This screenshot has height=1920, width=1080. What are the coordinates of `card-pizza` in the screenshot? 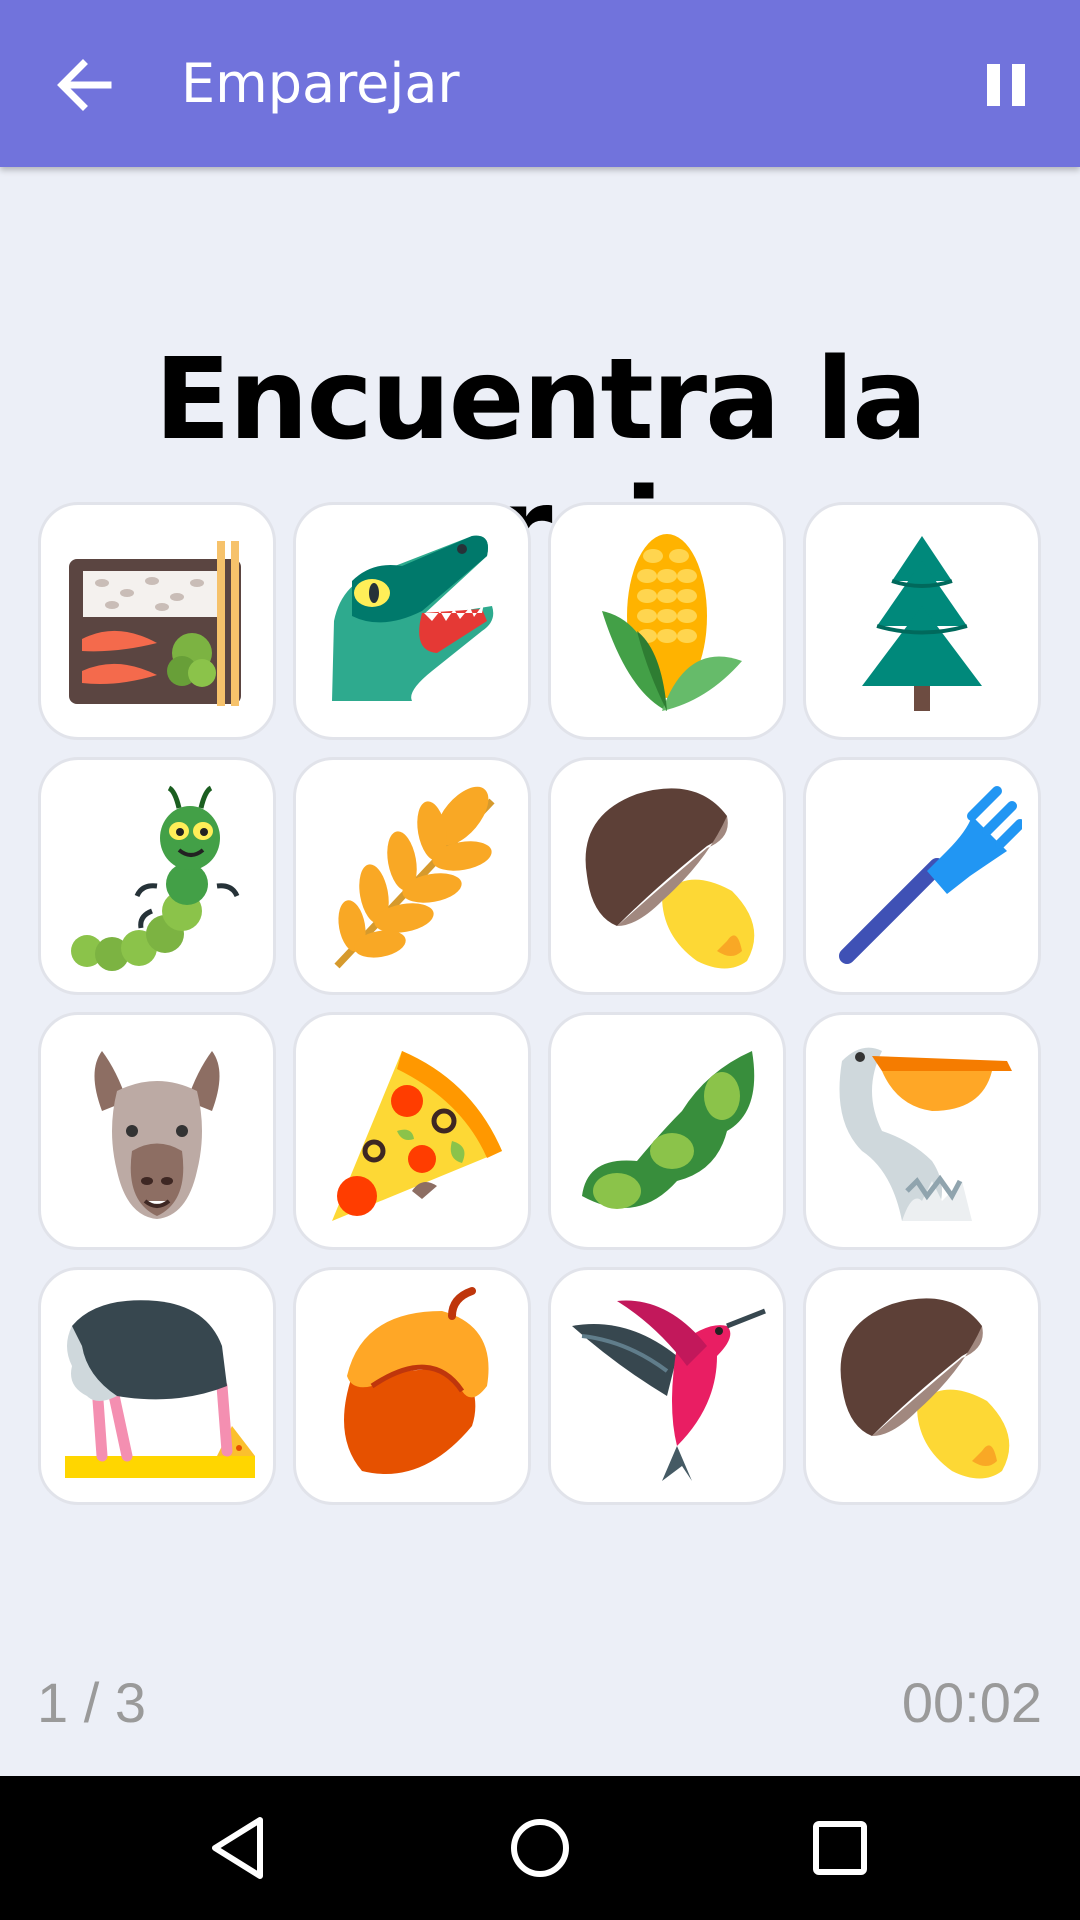 It's located at (412, 1131).